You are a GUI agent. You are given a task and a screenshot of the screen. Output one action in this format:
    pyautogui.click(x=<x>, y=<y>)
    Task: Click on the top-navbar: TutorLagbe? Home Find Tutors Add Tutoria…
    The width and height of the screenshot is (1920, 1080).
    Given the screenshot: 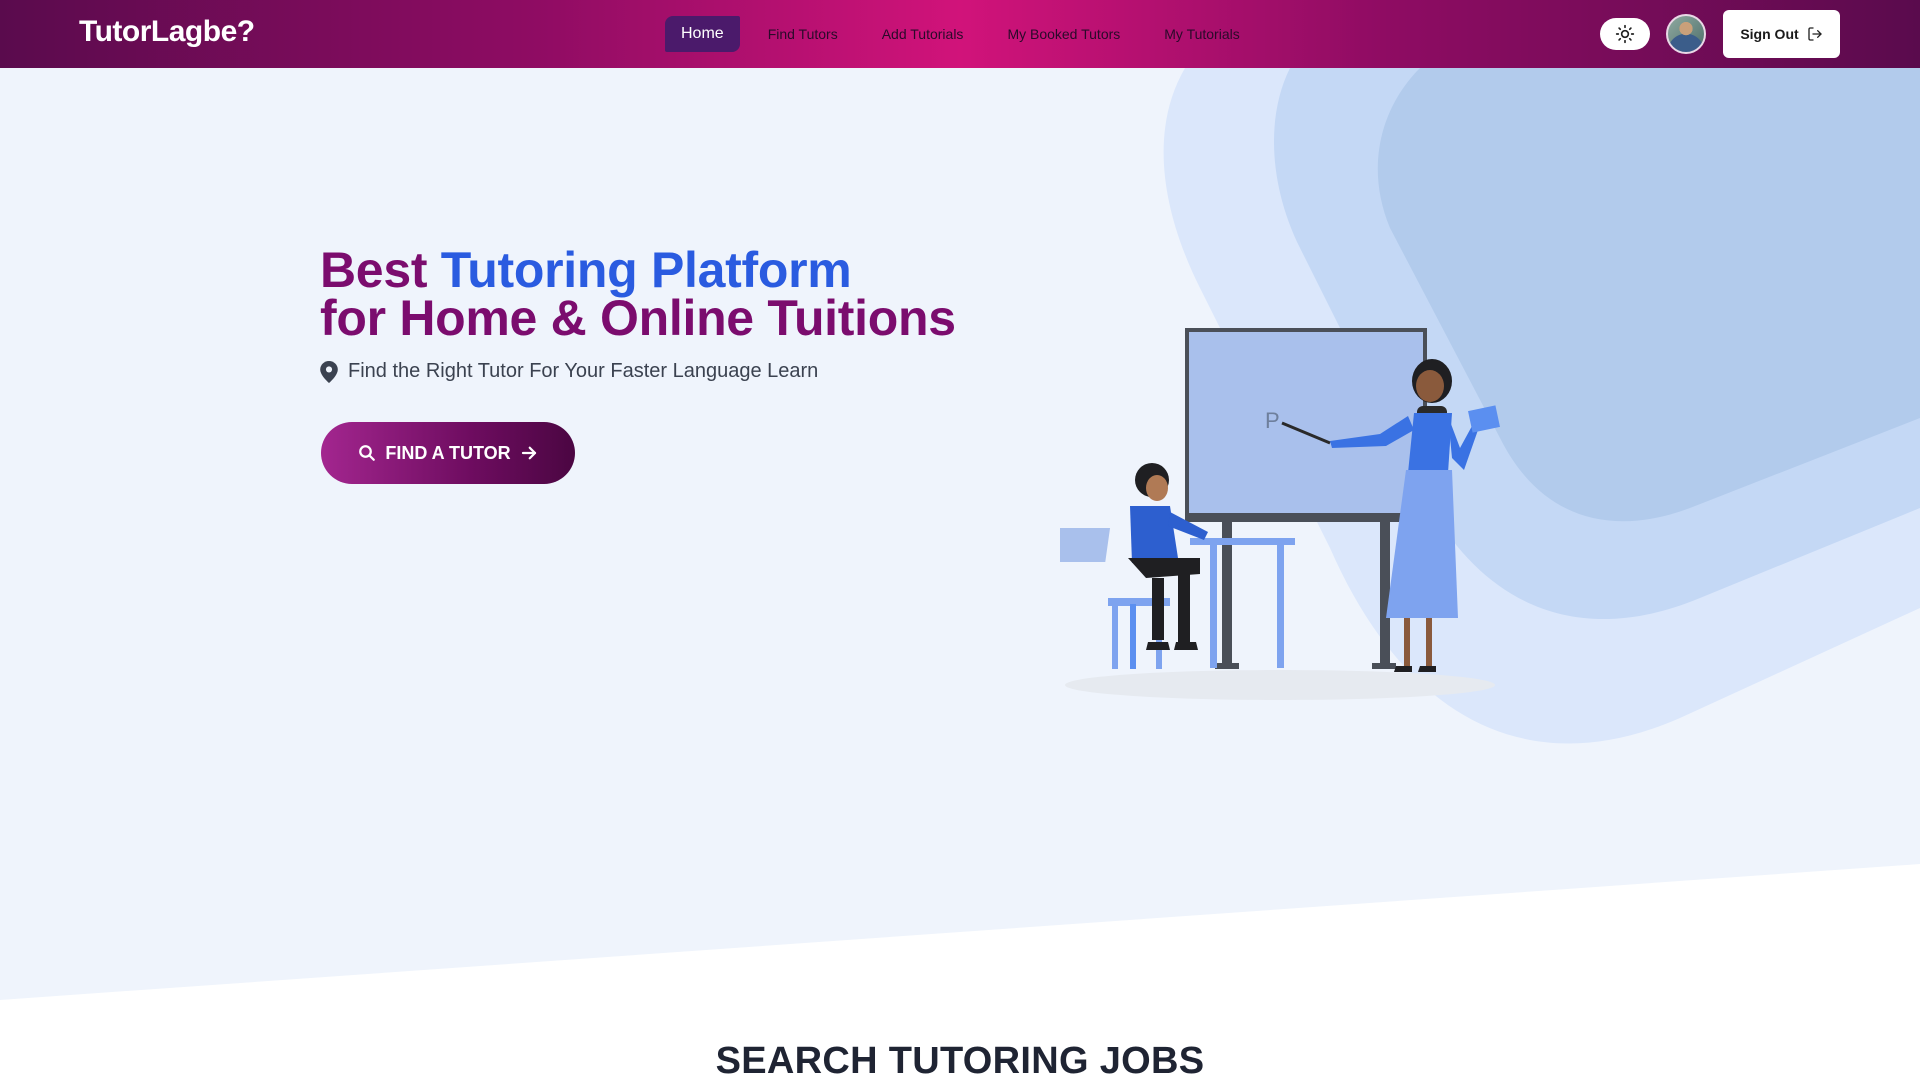 What is the action you would take?
    pyautogui.click(x=960, y=34)
    